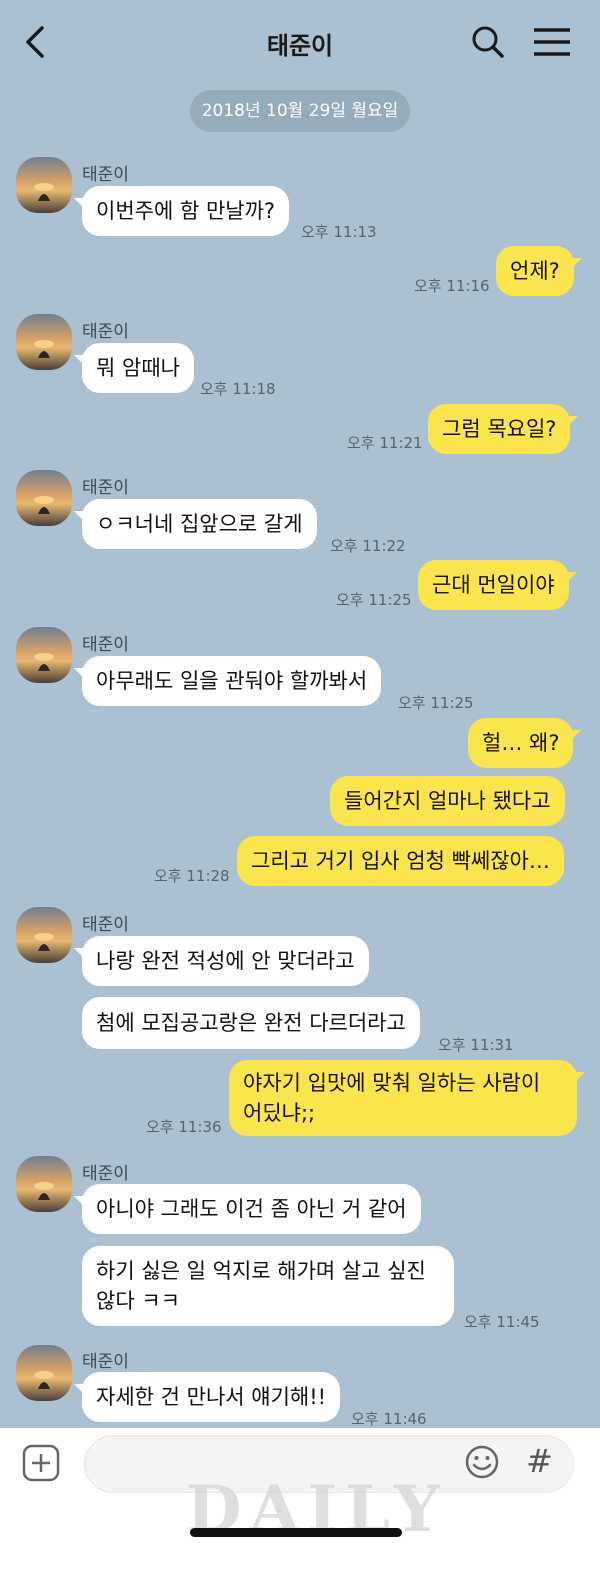 This screenshot has height=1589, width=600. Describe the element at coordinates (482, 1462) in the screenshot. I see `emoji-icon` at that location.